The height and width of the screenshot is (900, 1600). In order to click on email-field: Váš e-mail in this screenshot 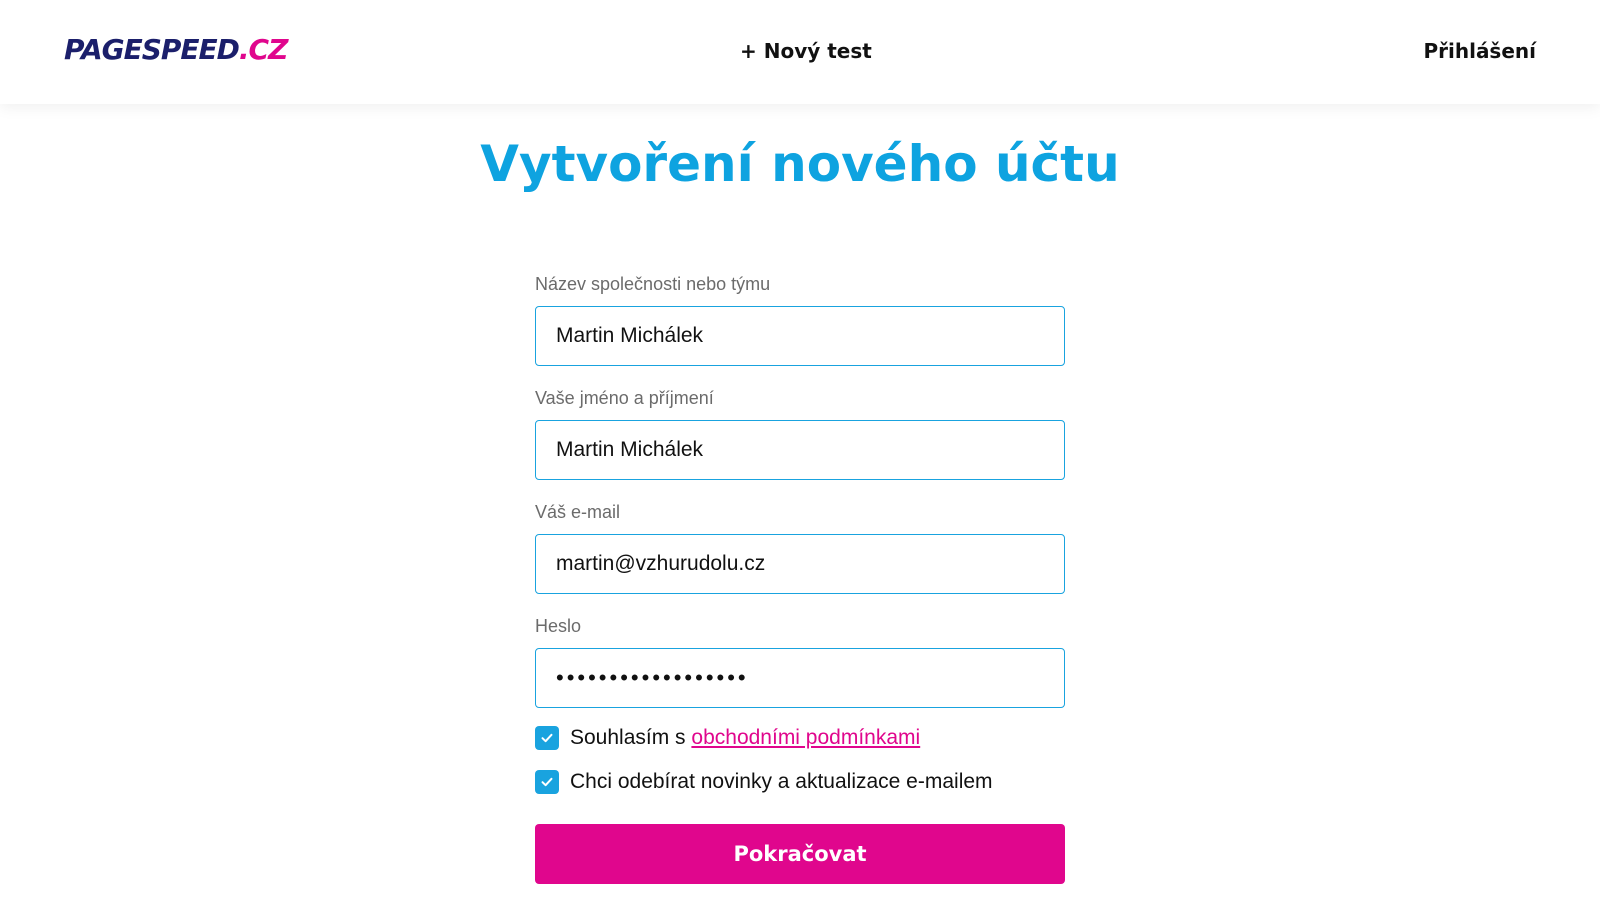, I will do `click(800, 547)`.